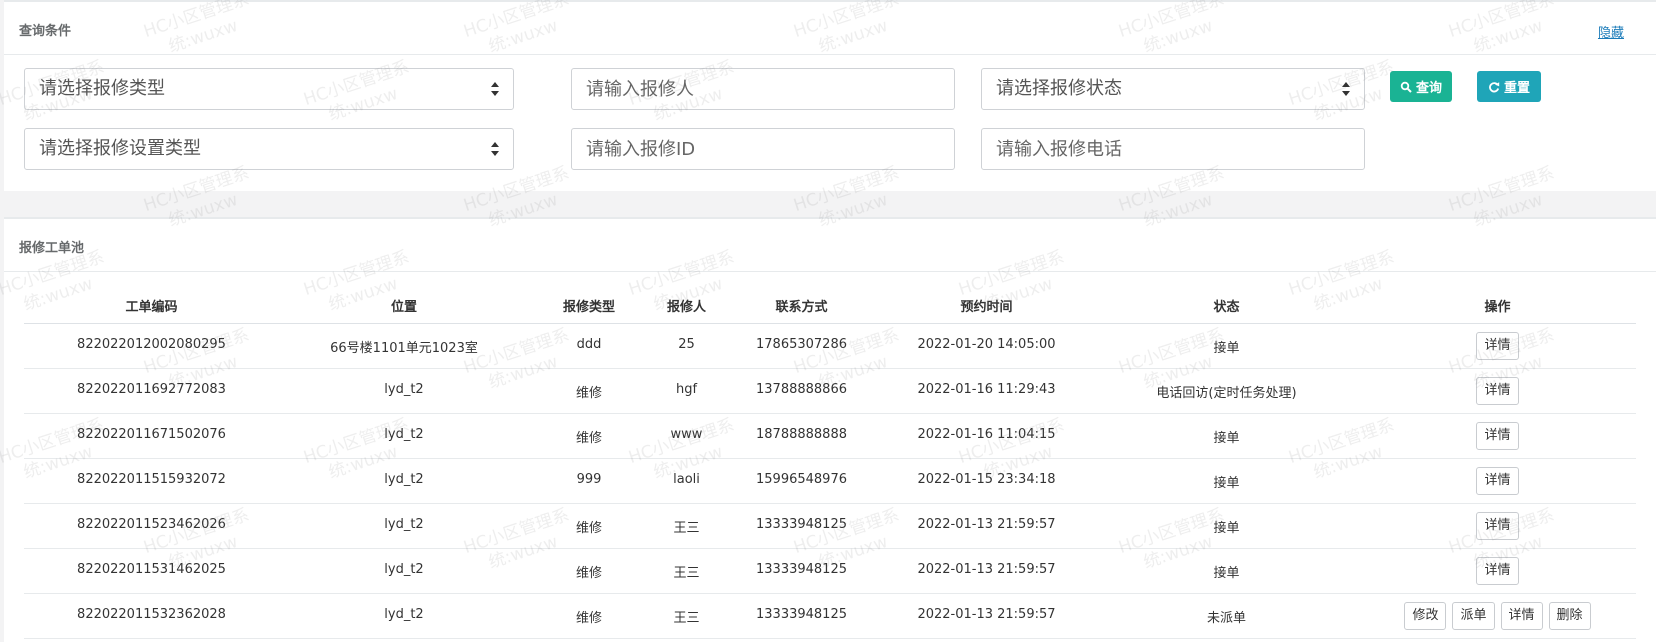  What do you see at coordinates (986, 346) in the screenshot?
I see `appointment-time-cell: 2022-01-20 14:05:00` at bounding box center [986, 346].